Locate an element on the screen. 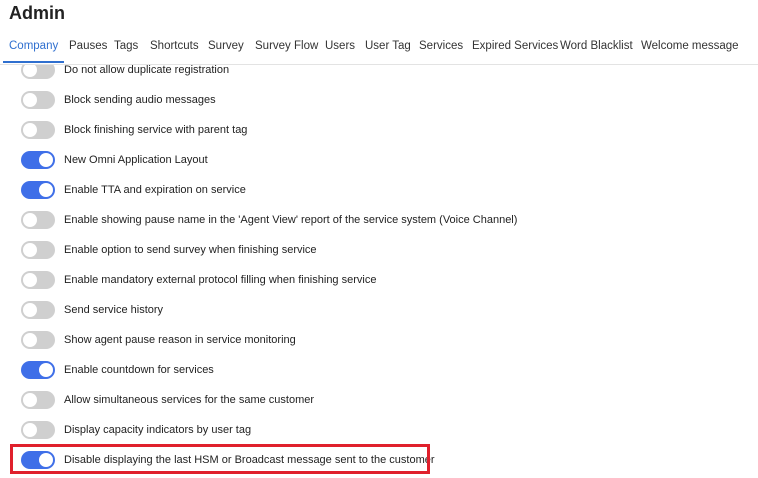 The image size is (758, 478). tab-tags: Tags is located at coordinates (126, 49).